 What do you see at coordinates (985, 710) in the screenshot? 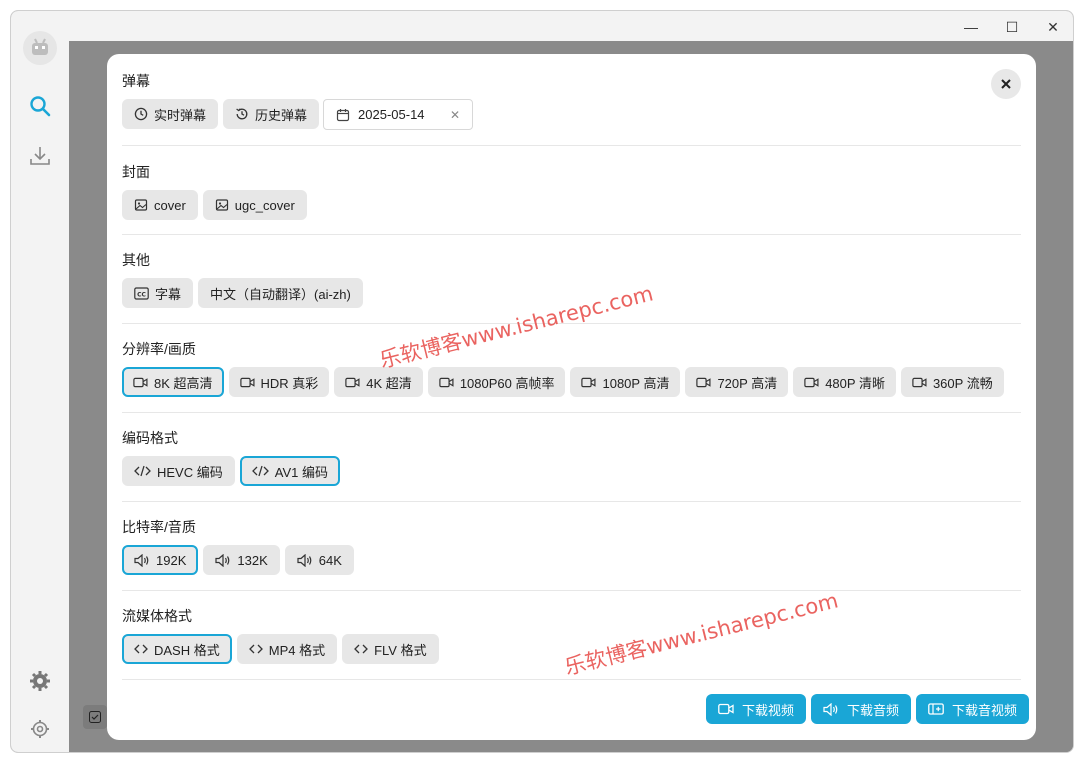
I see `button-label: 下载音视频` at bounding box center [985, 710].